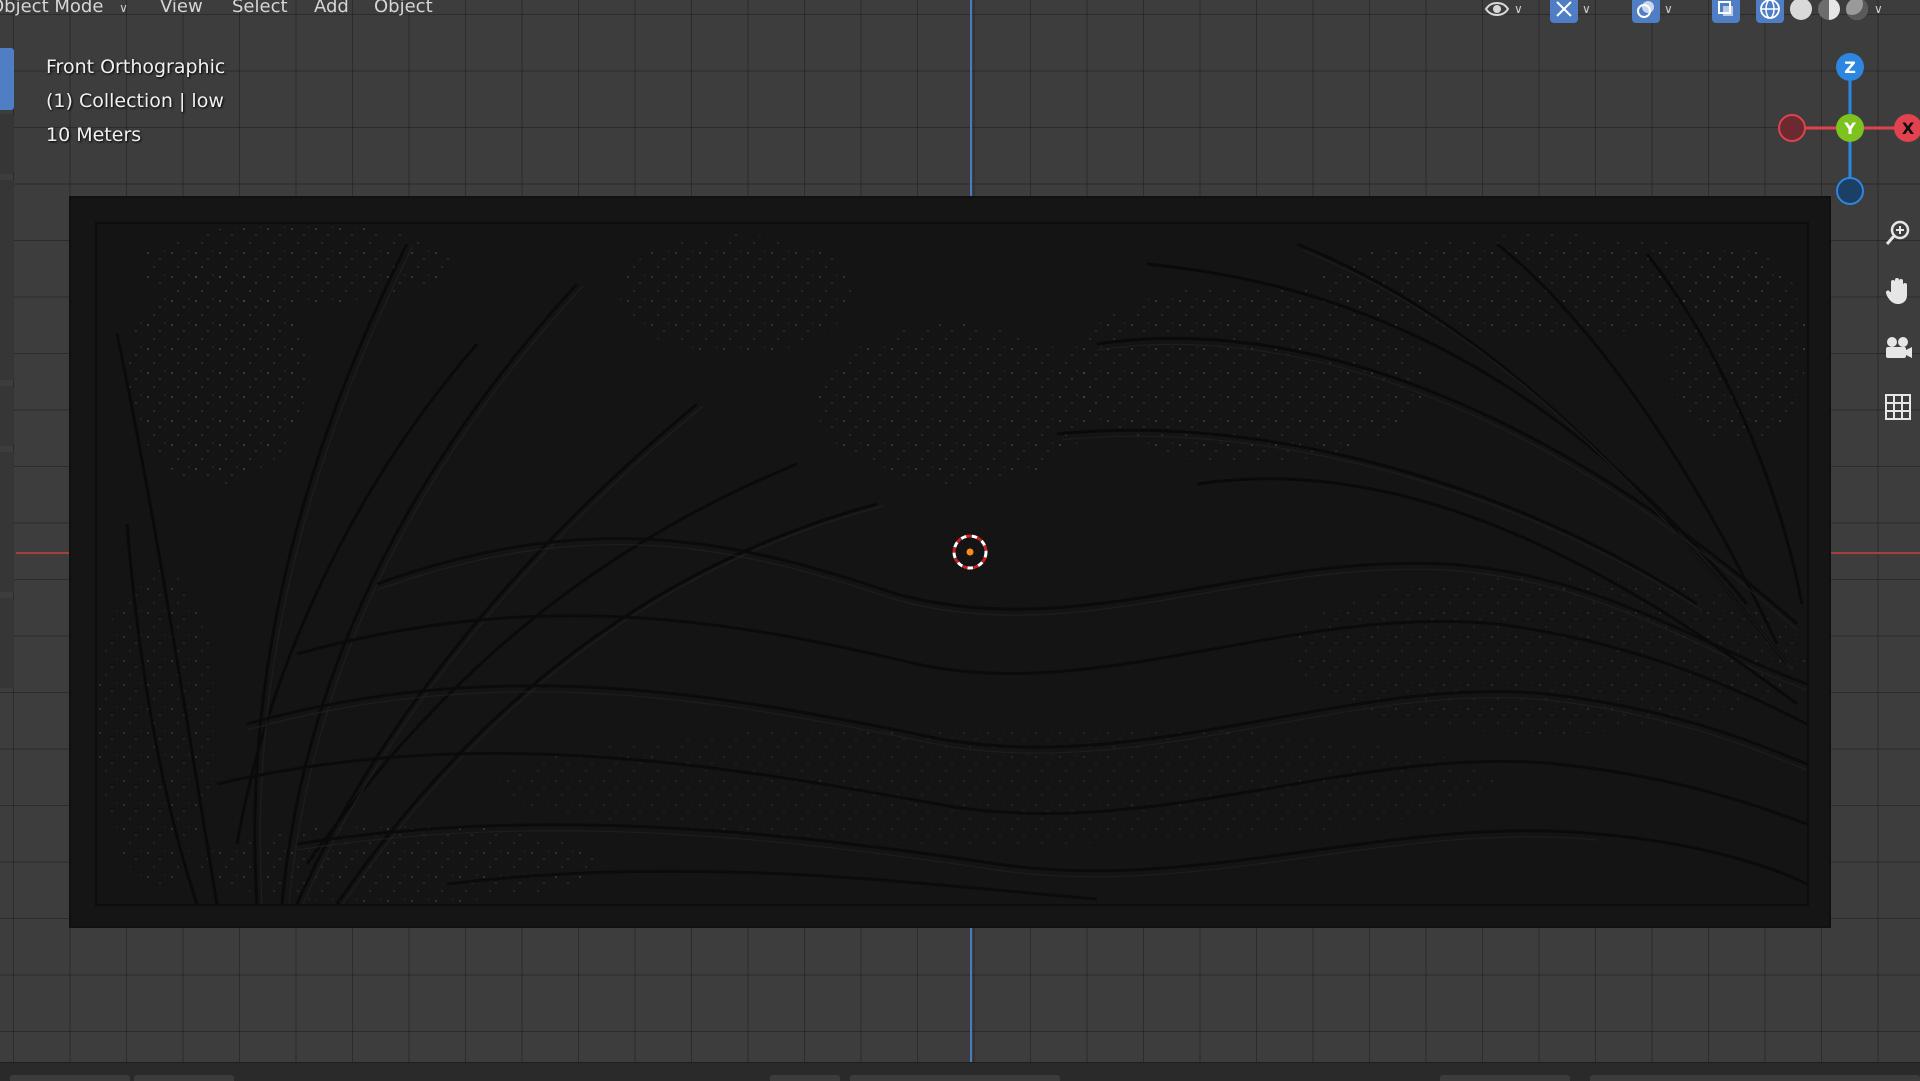 This screenshot has width=1920, height=1081. What do you see at coordinates (970, 552) in the screenshot?
I see `3d-cursor` at bounding box center [970, 552].